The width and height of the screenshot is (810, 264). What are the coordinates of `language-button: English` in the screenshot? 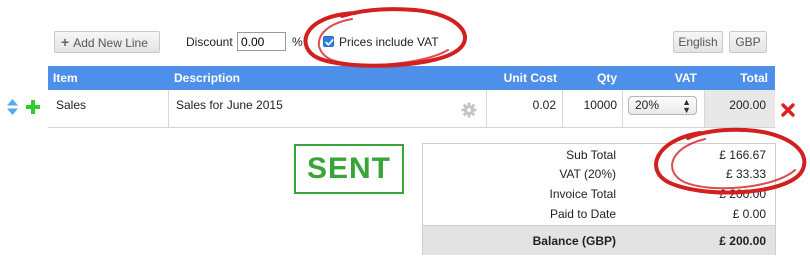 It's located at (698, 42).